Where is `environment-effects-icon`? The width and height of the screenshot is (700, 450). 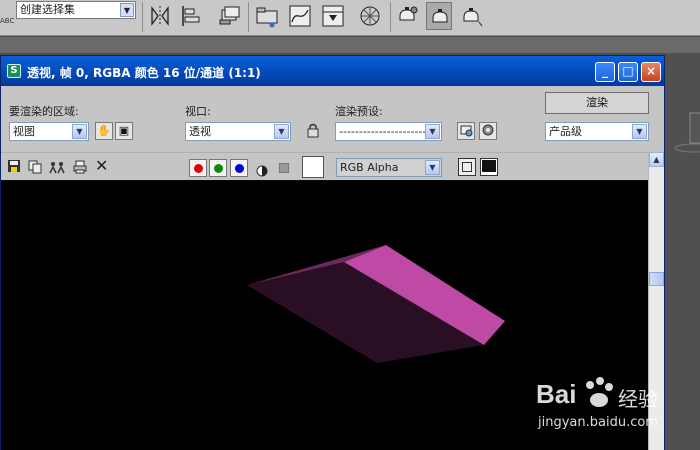
environment-effects-icon is located at coordinates (488, 131).